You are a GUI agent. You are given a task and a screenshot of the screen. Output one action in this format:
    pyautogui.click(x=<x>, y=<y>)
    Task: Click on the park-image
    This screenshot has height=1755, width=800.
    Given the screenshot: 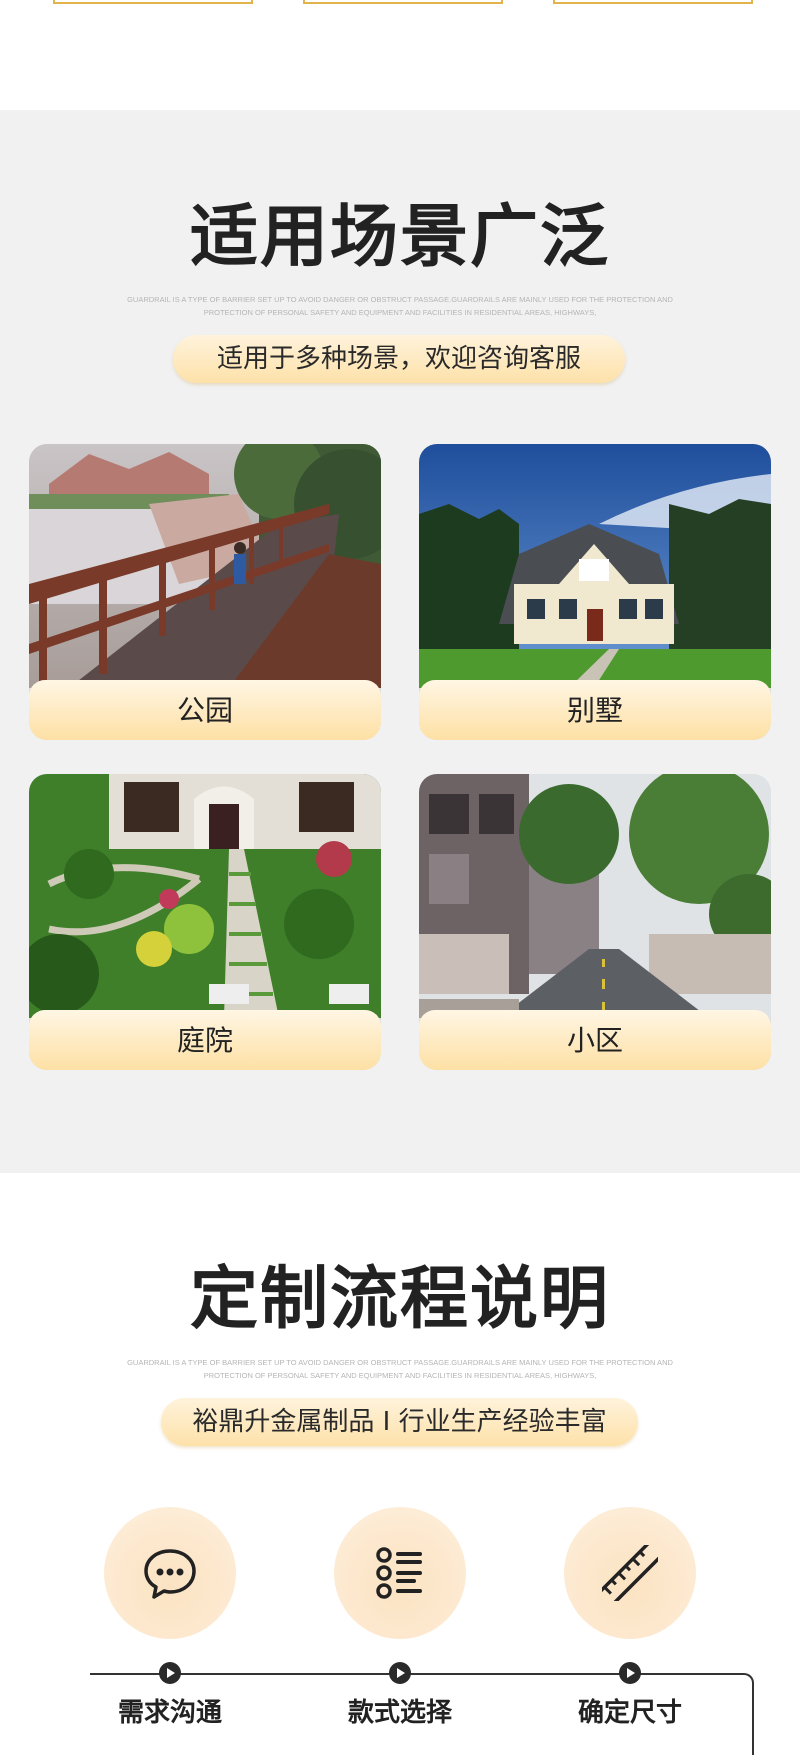 What is the action you would take?
    pyautogui.click(x=205, y=566)
    